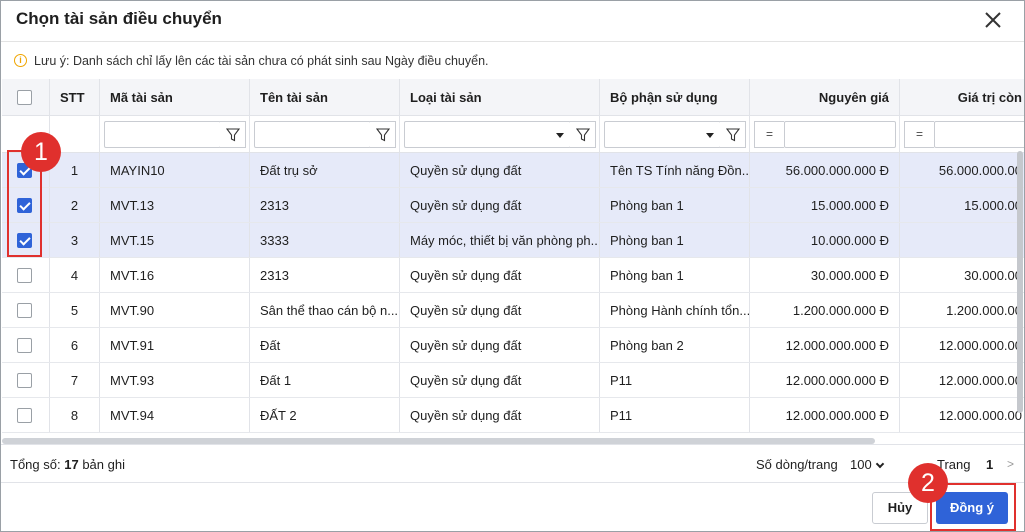  Describe the element at coordinates (325, 345) in the screenshot. I see `cell-name: Đất` at that location.